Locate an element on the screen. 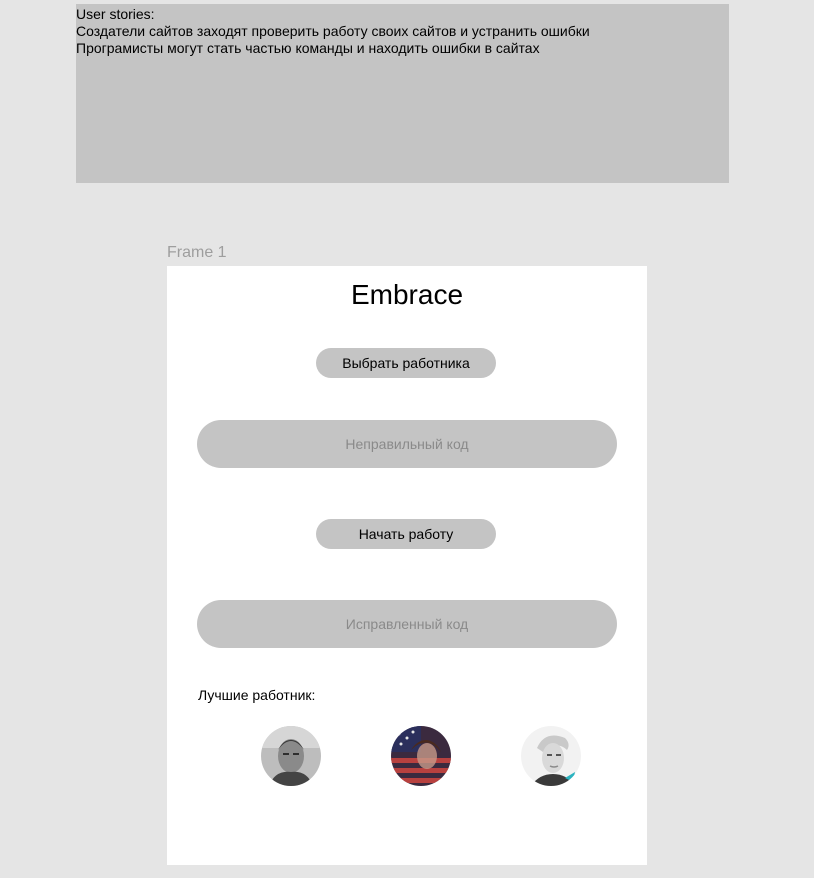 The width and height of the screenshot is (814, 878). select-worker-button: Выбрать работника is located at coordinates (406, 363).